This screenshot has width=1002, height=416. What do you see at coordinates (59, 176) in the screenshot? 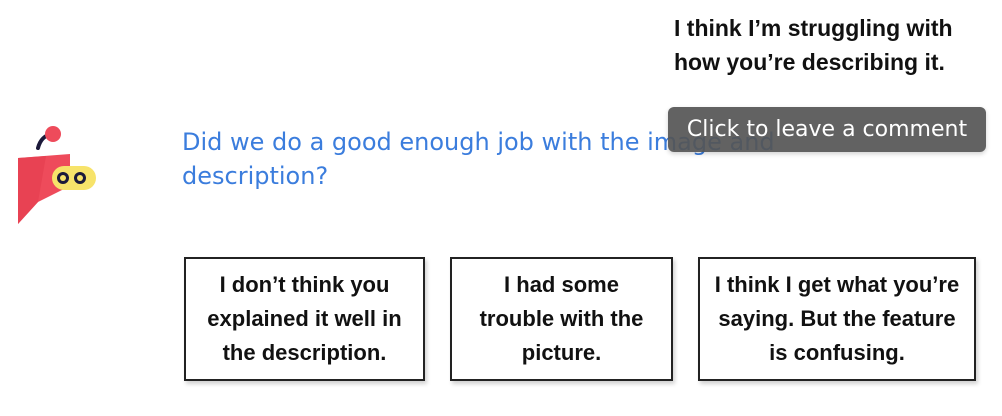
I see `robot-mascot-icon` at bounding box center [59, 176].